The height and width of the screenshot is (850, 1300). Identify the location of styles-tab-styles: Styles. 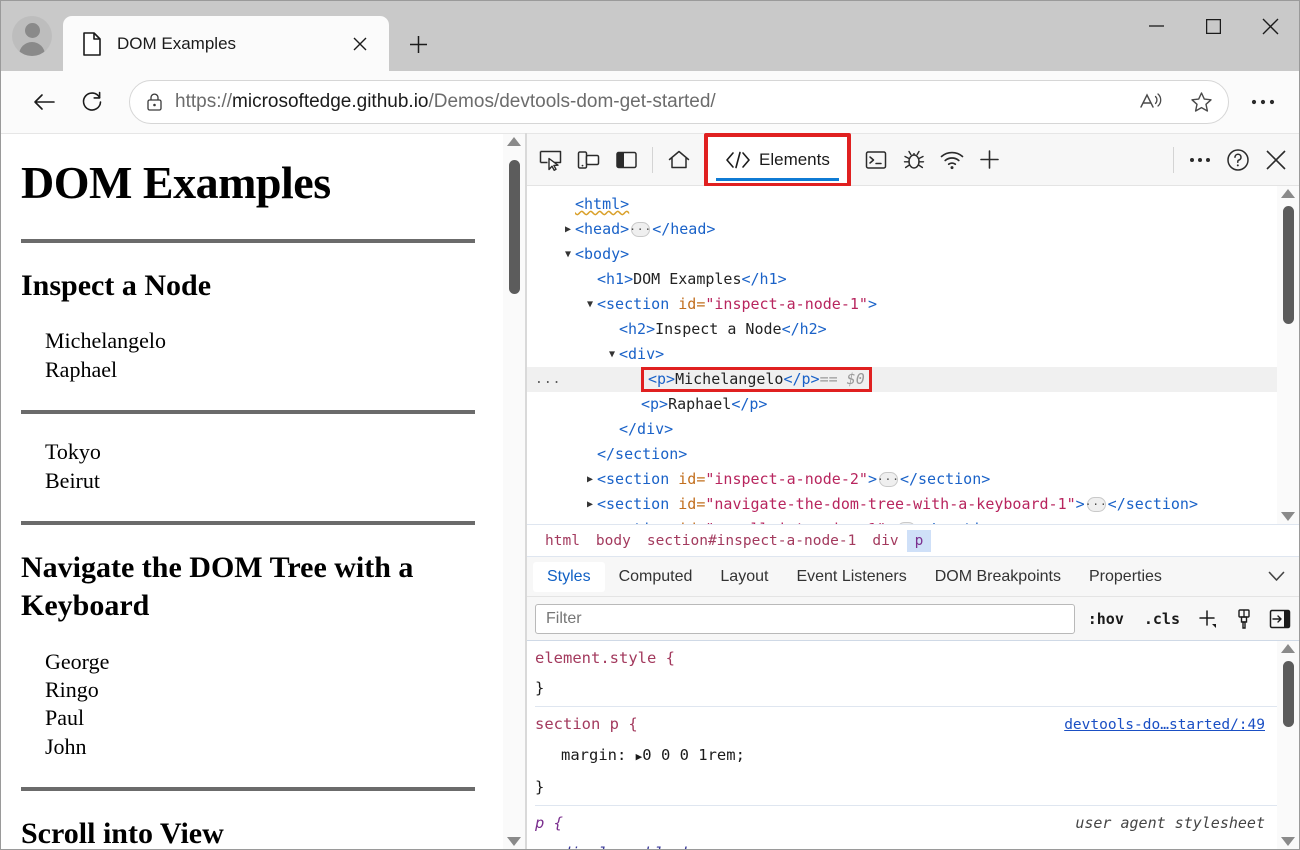
(569, 576).